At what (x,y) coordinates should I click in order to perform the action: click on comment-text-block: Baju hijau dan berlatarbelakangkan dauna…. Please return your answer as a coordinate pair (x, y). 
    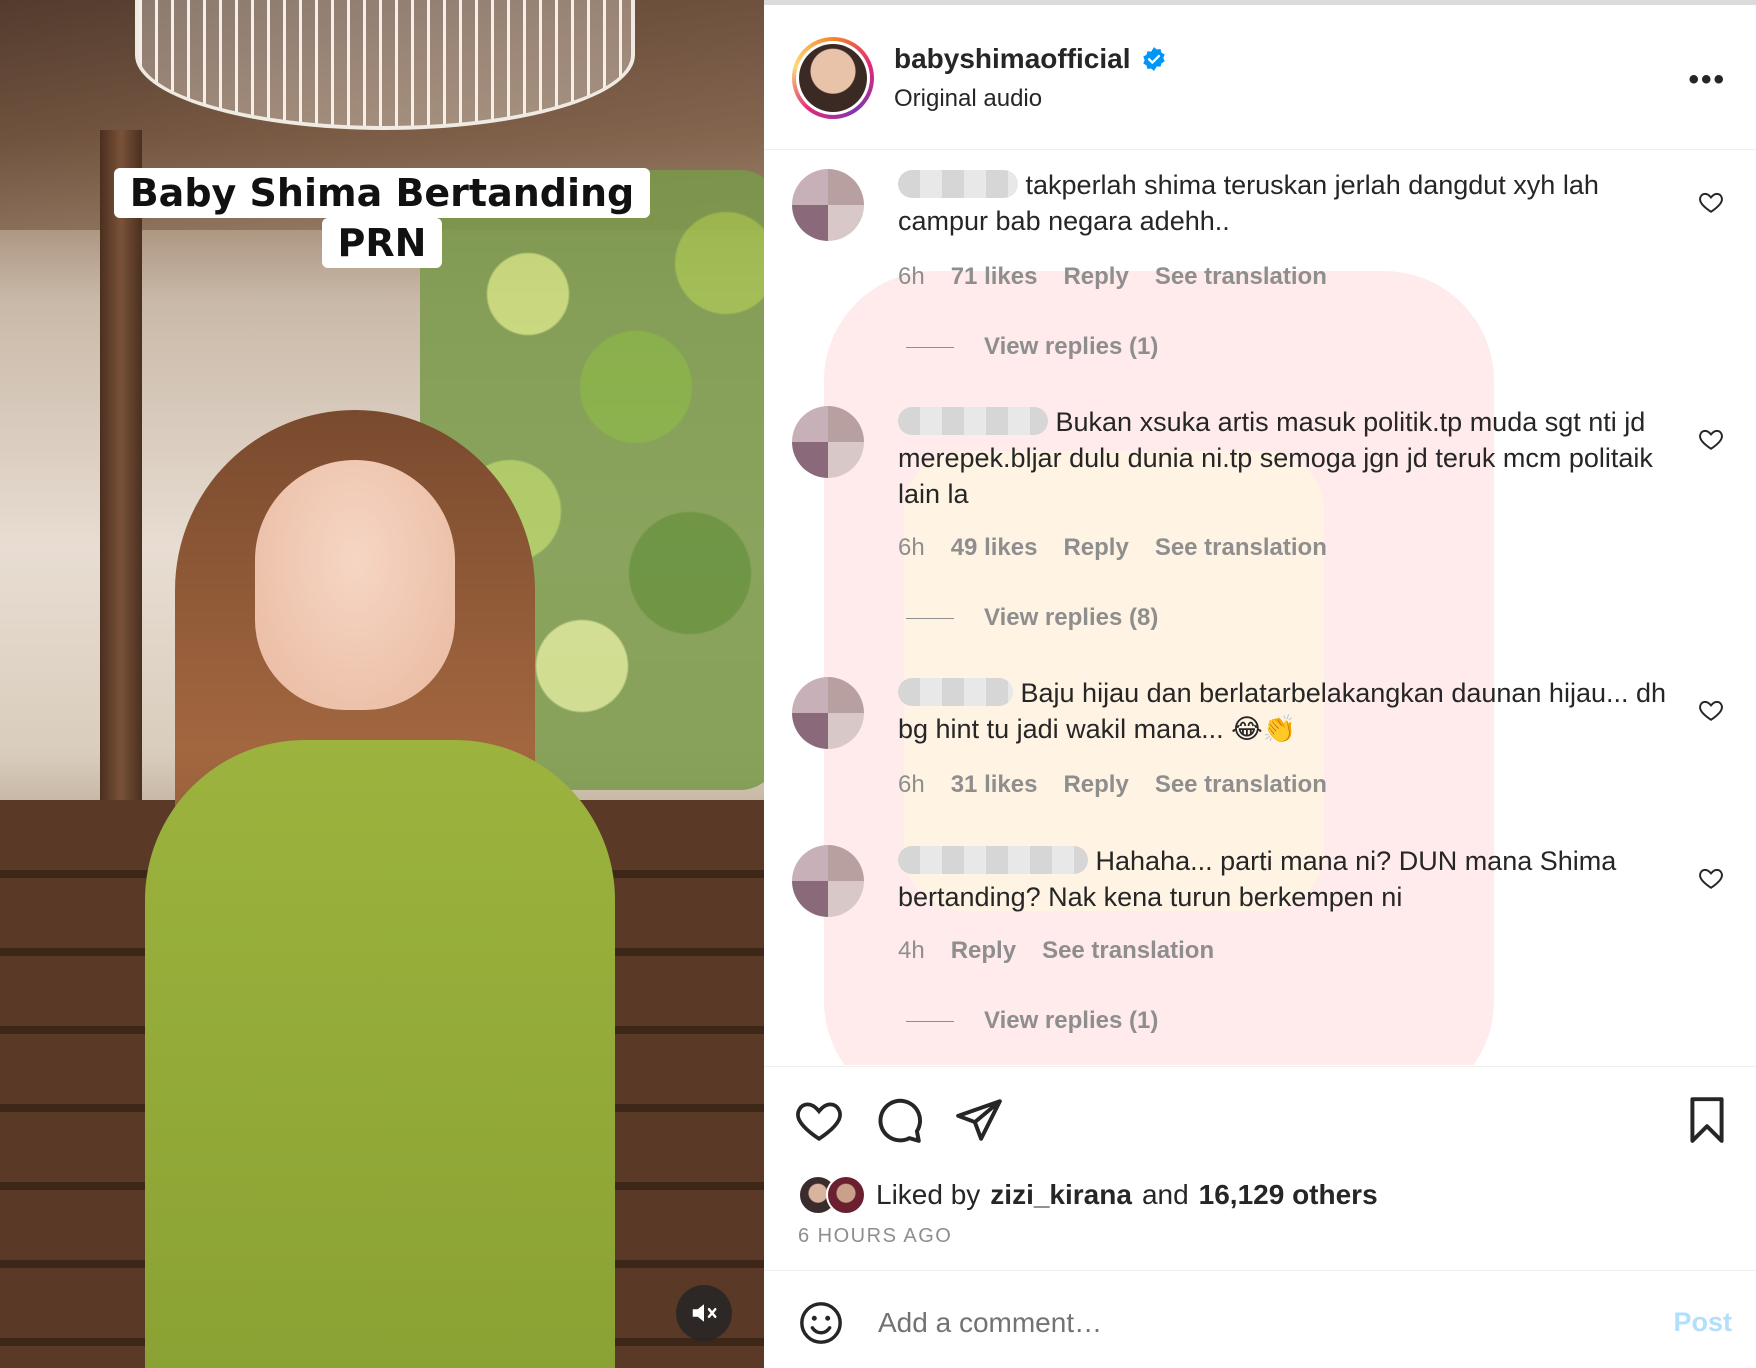
    Looking at the image, I should click on (1288, 711).